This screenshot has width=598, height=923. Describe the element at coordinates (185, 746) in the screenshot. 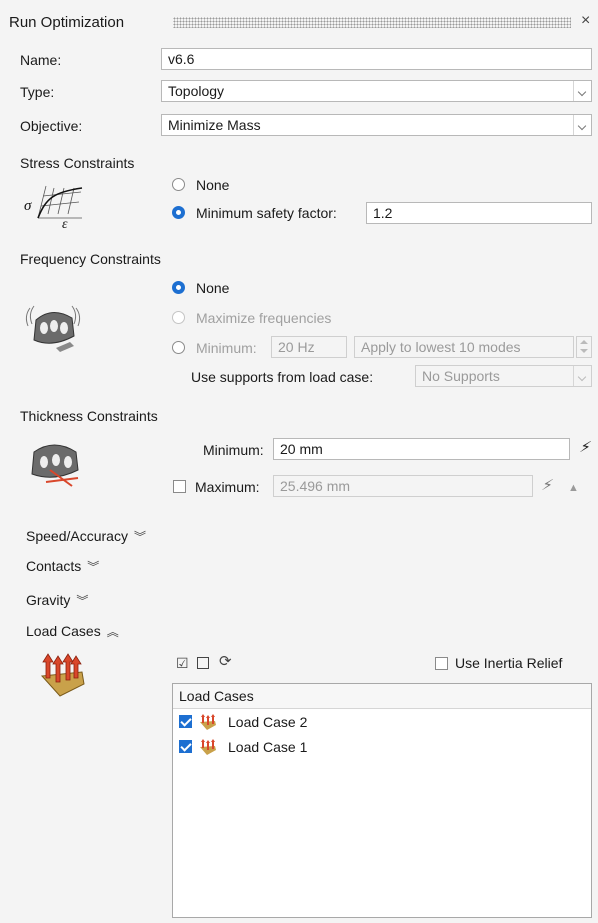

I see `load-case-1-checkbox` at that location.